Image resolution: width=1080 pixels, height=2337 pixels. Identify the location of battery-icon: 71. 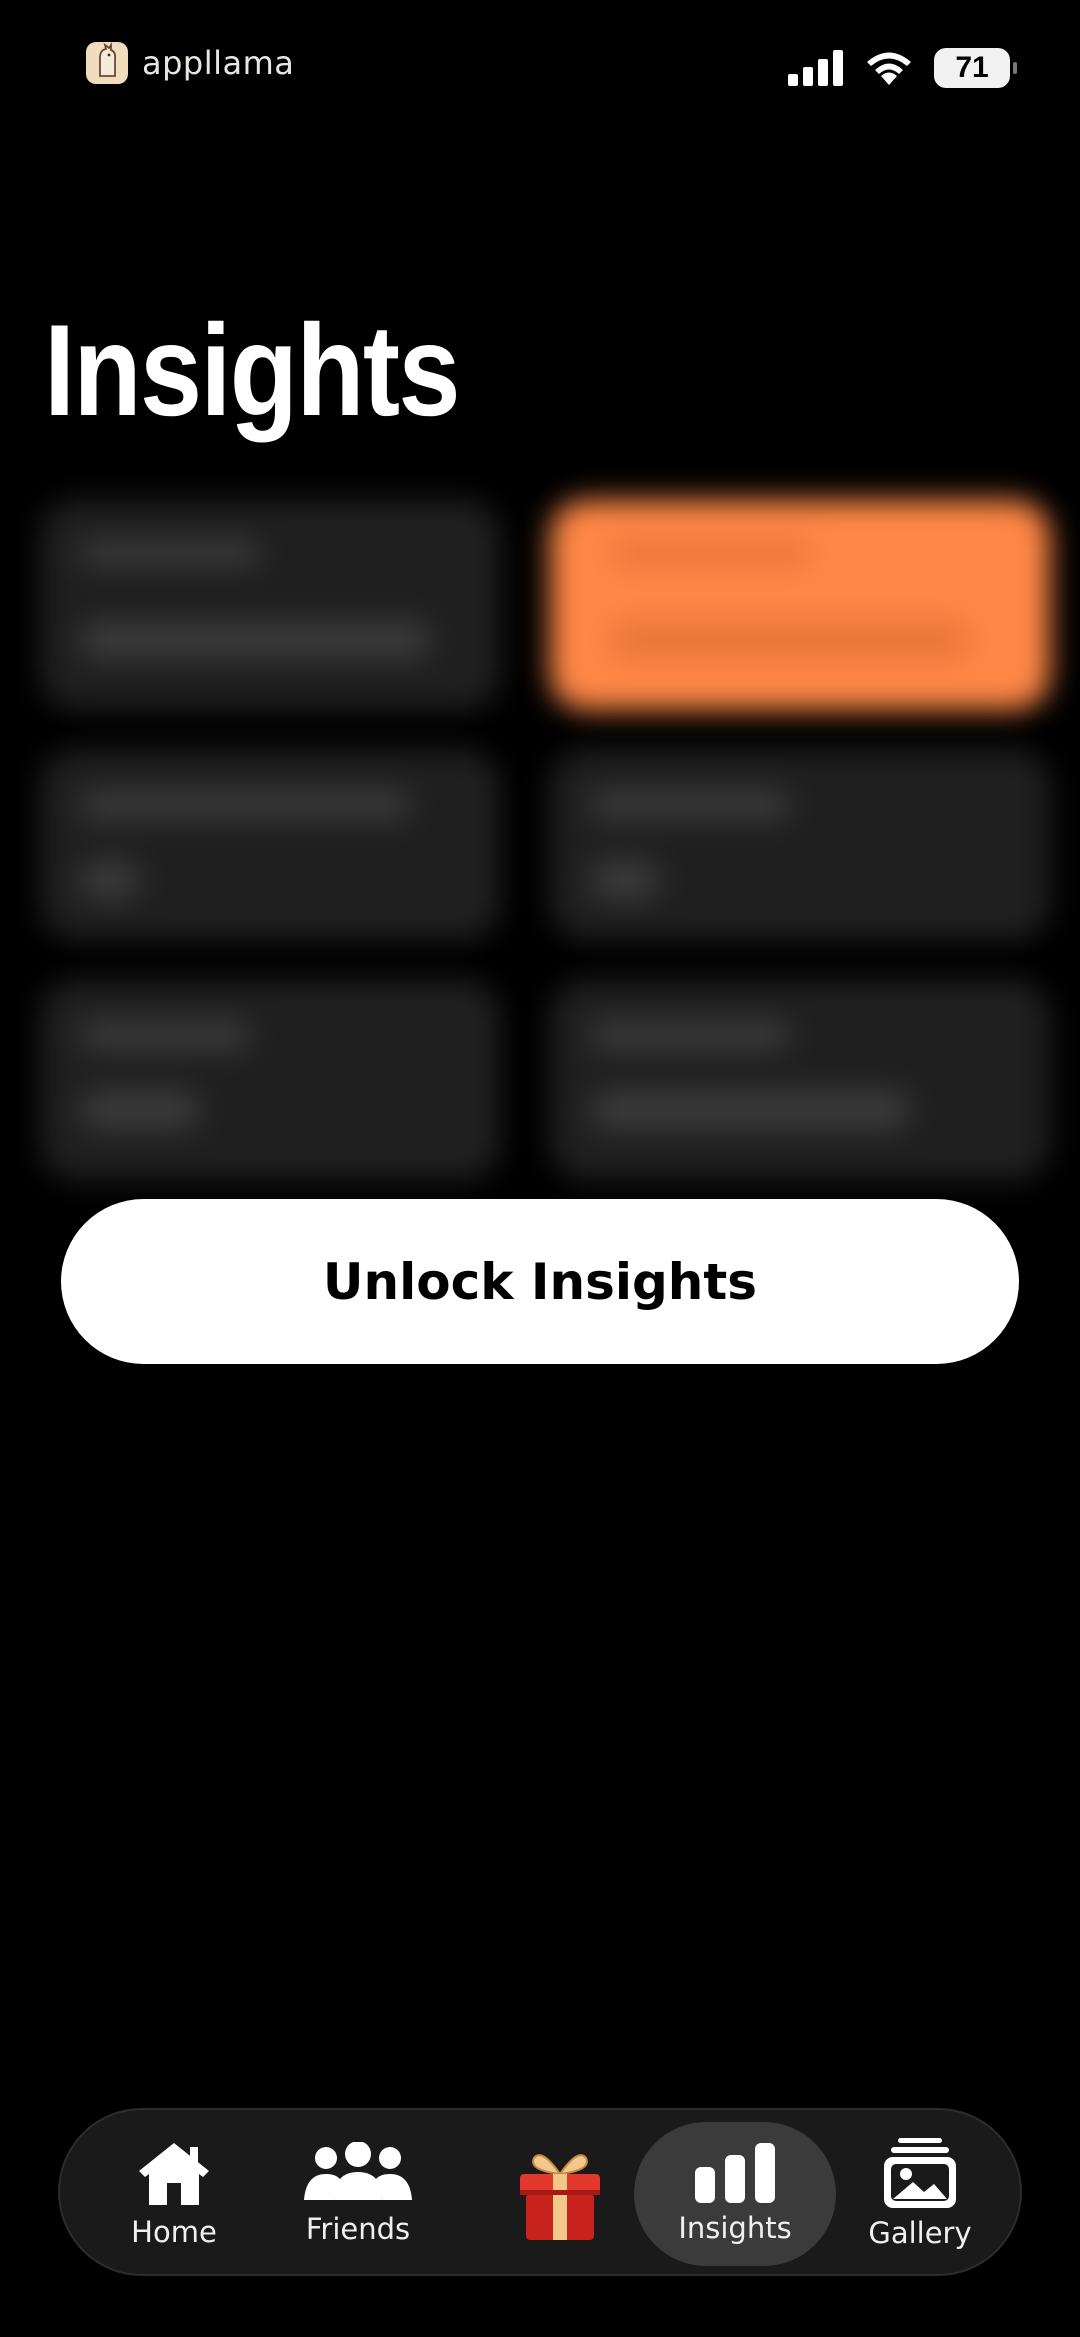
(975, 68).